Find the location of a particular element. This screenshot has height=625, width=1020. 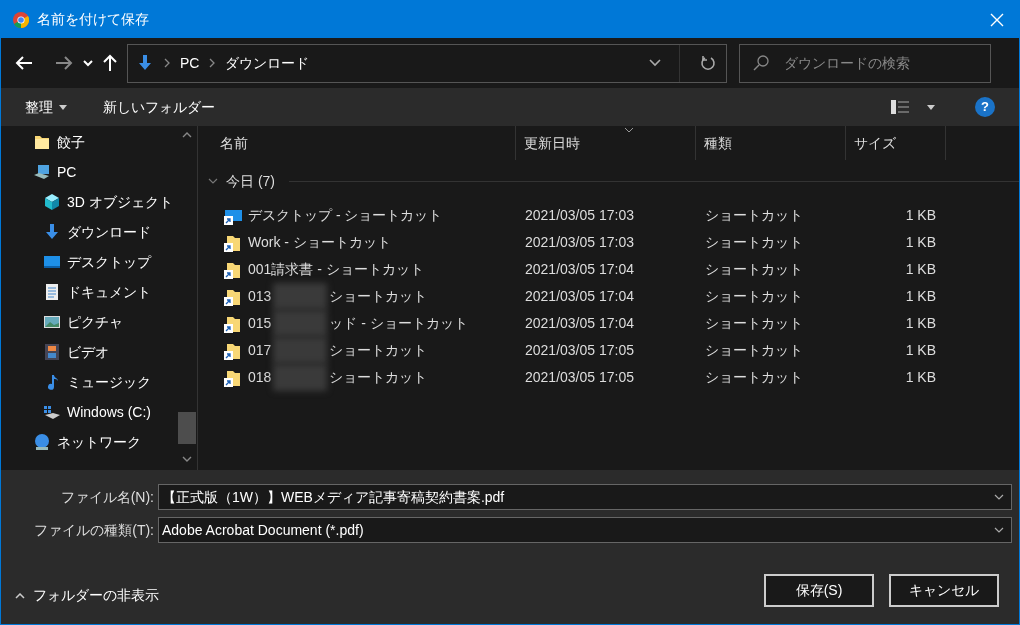

sidebar-item: ピクチャ is located at coordinates (89, 322).